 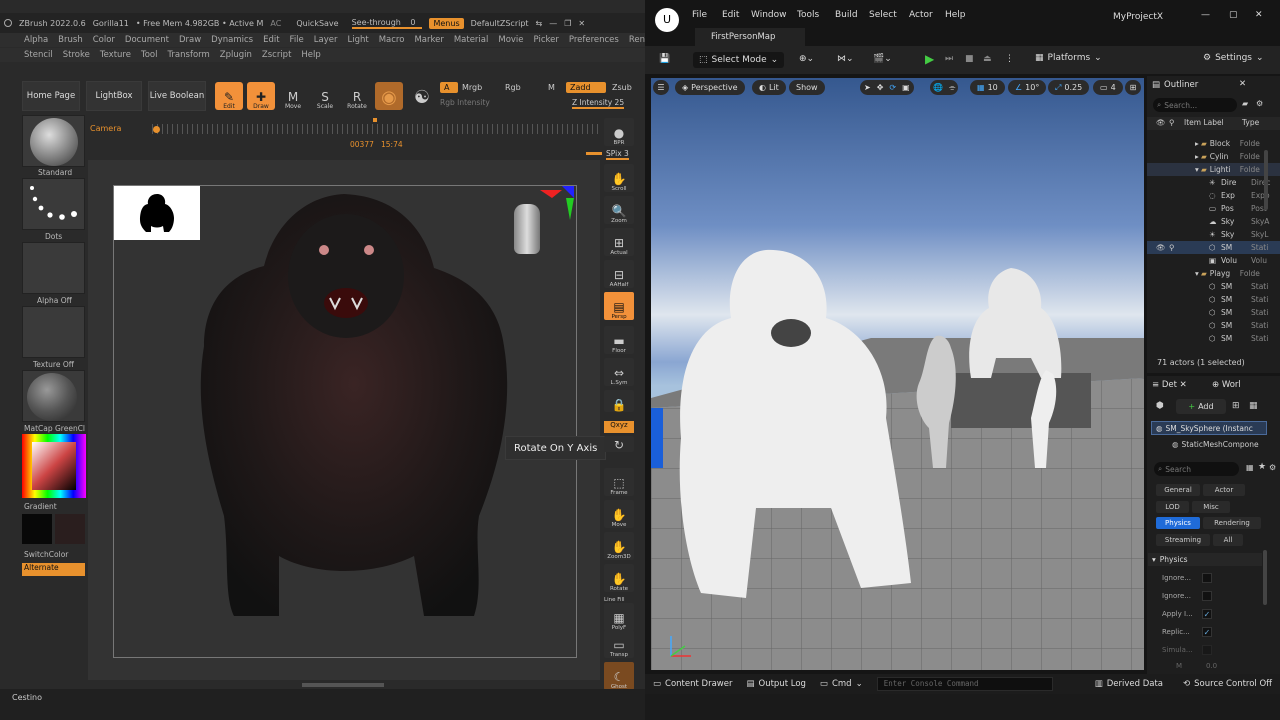 I want to click on menu-item: Render, so click(x=637, y=40).